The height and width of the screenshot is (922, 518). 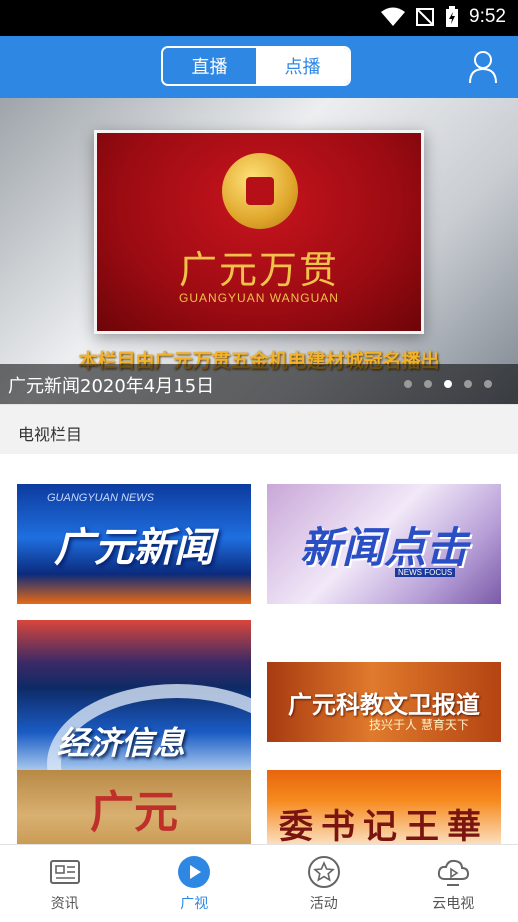 What do you see at coordinates (64, 872) in the screenshot?
I see `news-icon` at bounding box center [64, 872].